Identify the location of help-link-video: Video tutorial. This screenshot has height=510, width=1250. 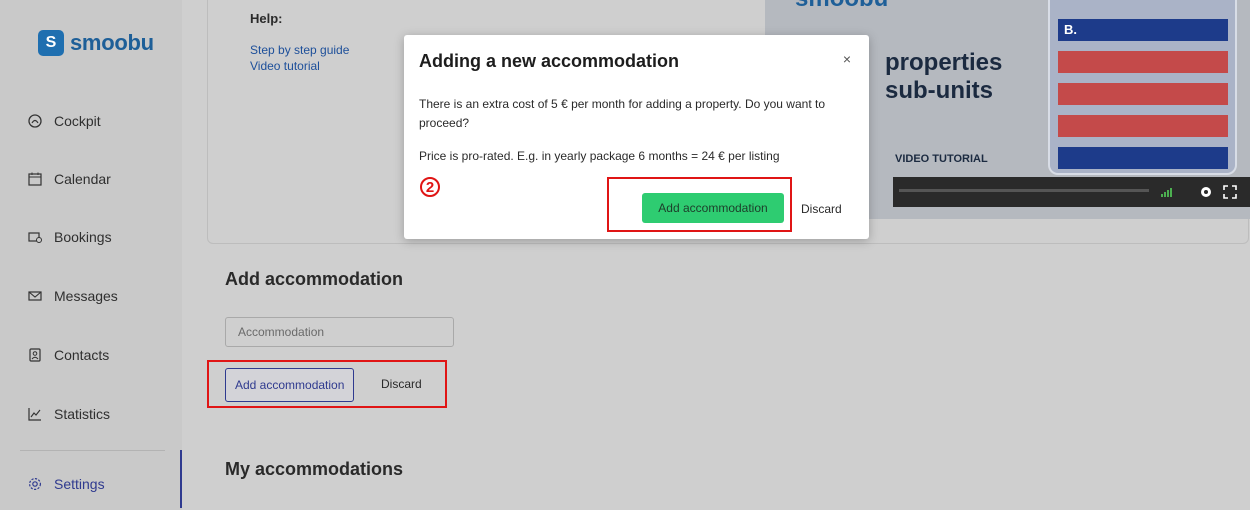
(285, 66).